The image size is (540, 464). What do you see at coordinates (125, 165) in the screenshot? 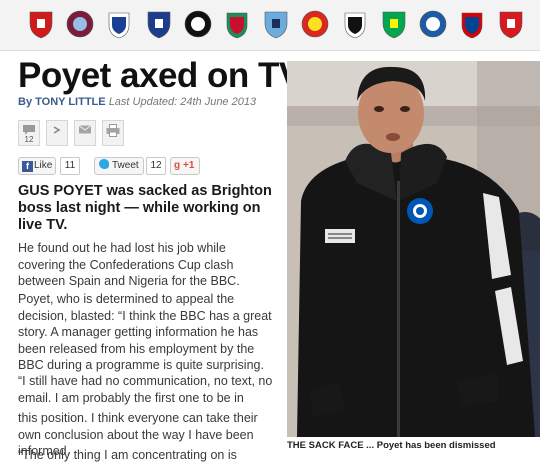
I see `tweet-label: Tweet` at bounding box center [125, 165].